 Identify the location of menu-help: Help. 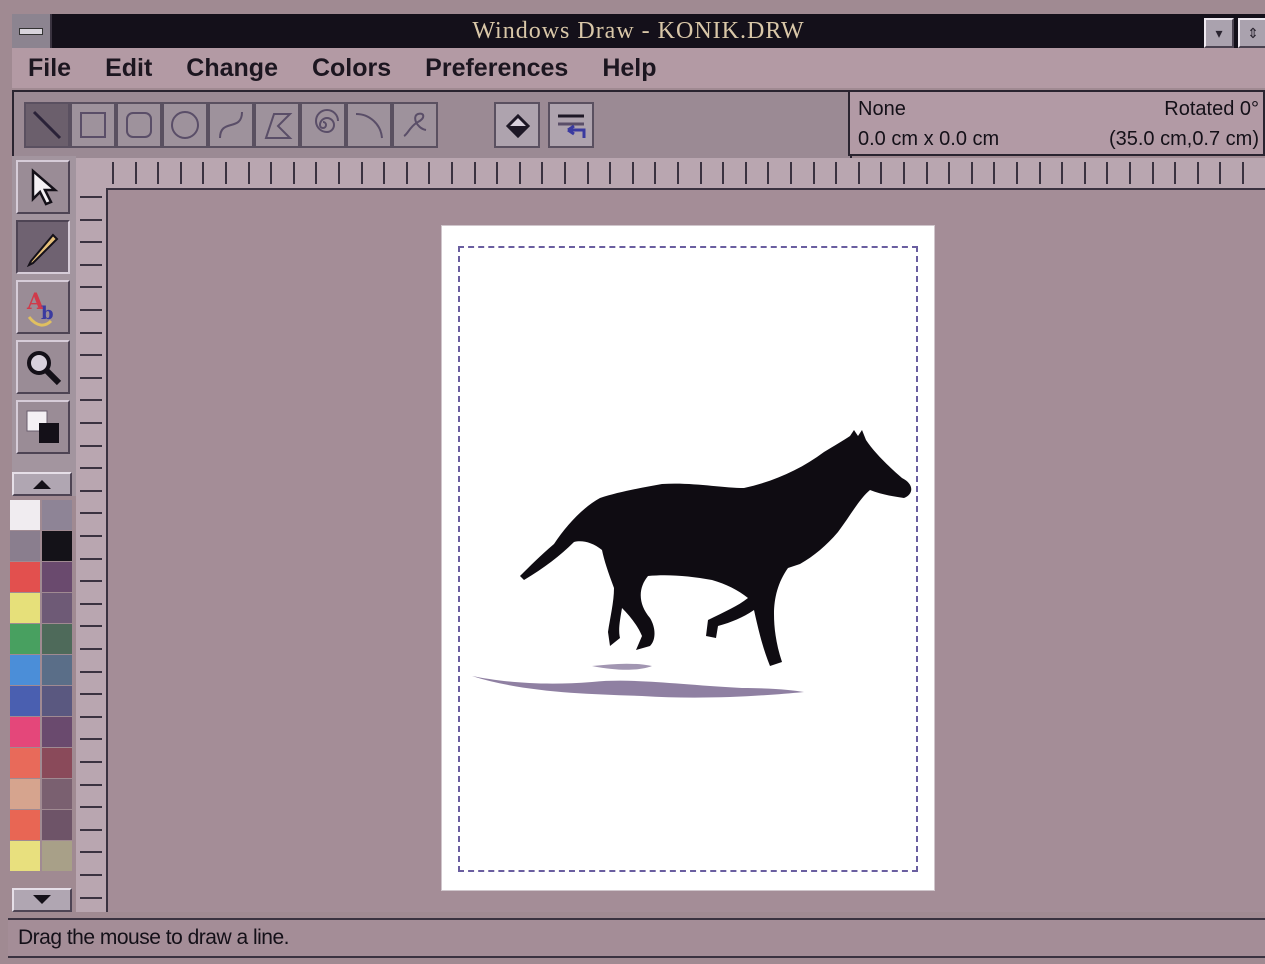
(629, 68).